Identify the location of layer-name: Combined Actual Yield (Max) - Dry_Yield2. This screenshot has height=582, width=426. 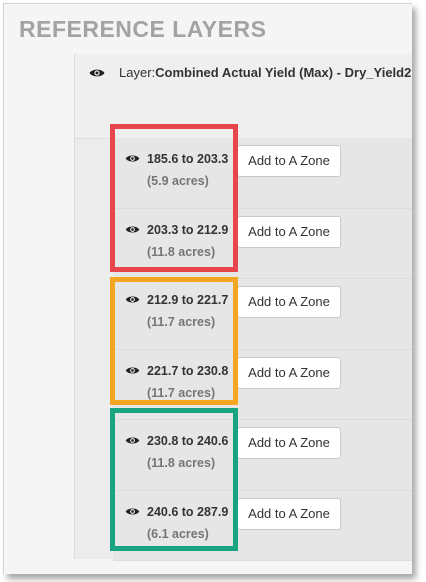
(283, 72).